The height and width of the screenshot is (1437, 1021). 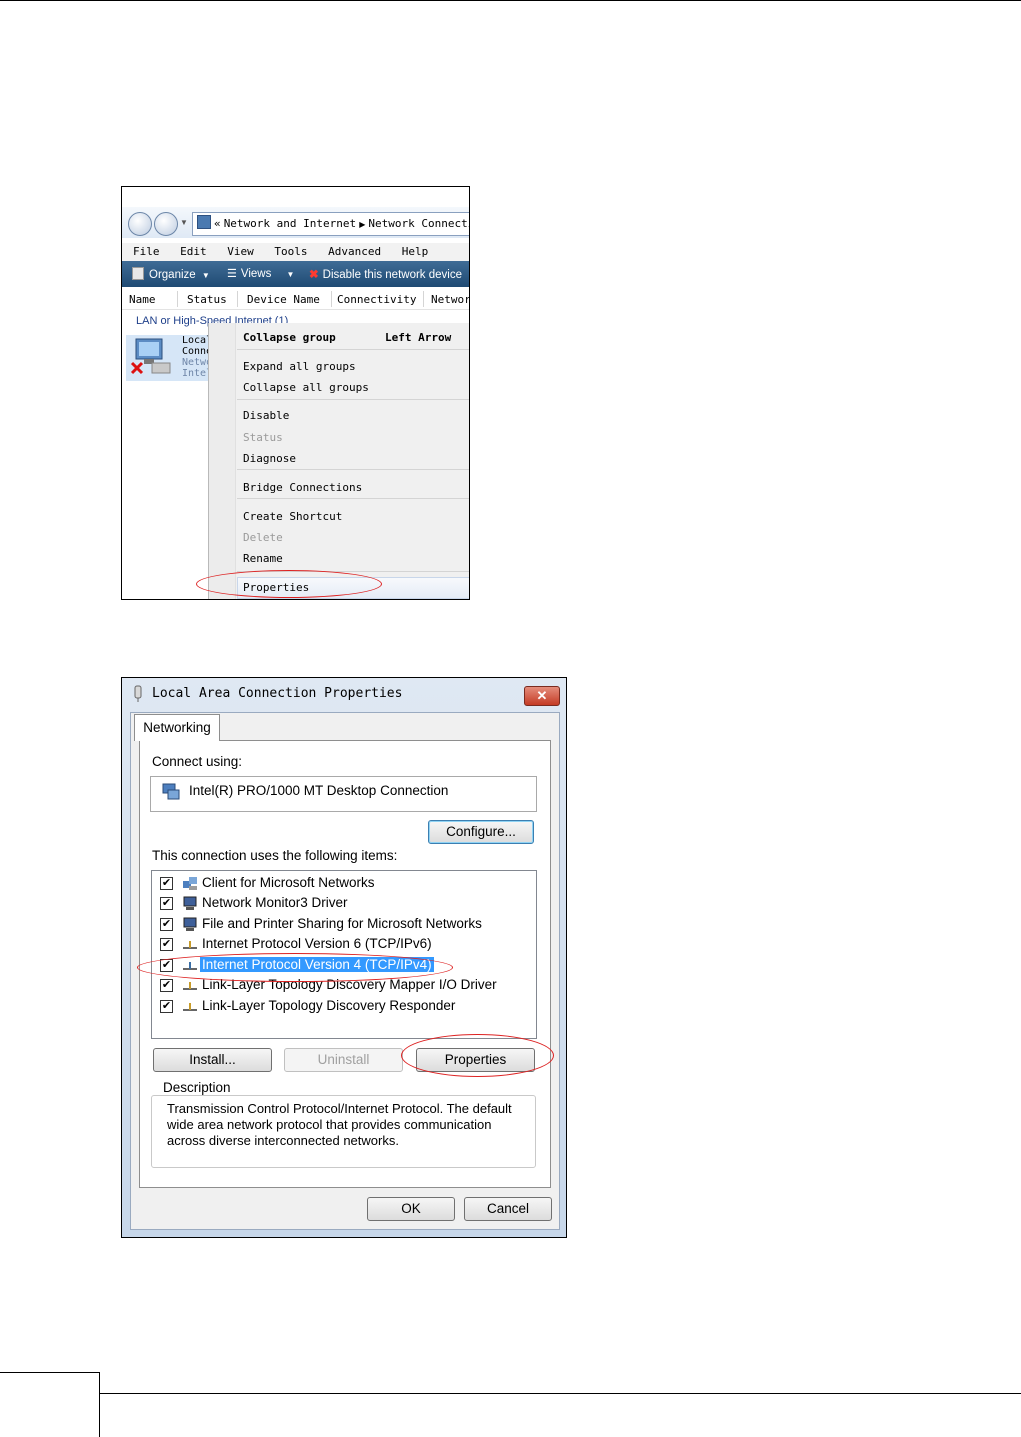 I want to click on cancel-button: Cancel, so click(x=508, y=1209).